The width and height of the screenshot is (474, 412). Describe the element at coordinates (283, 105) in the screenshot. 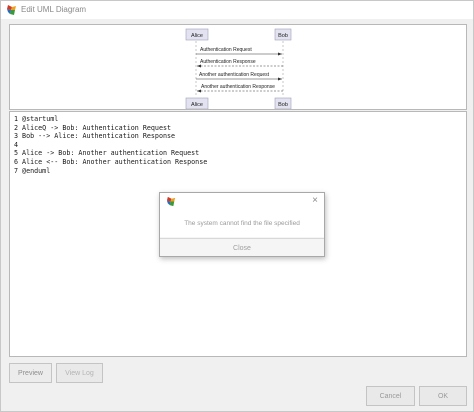

I see `participant-label-bob-bottom: Bob` at that location.